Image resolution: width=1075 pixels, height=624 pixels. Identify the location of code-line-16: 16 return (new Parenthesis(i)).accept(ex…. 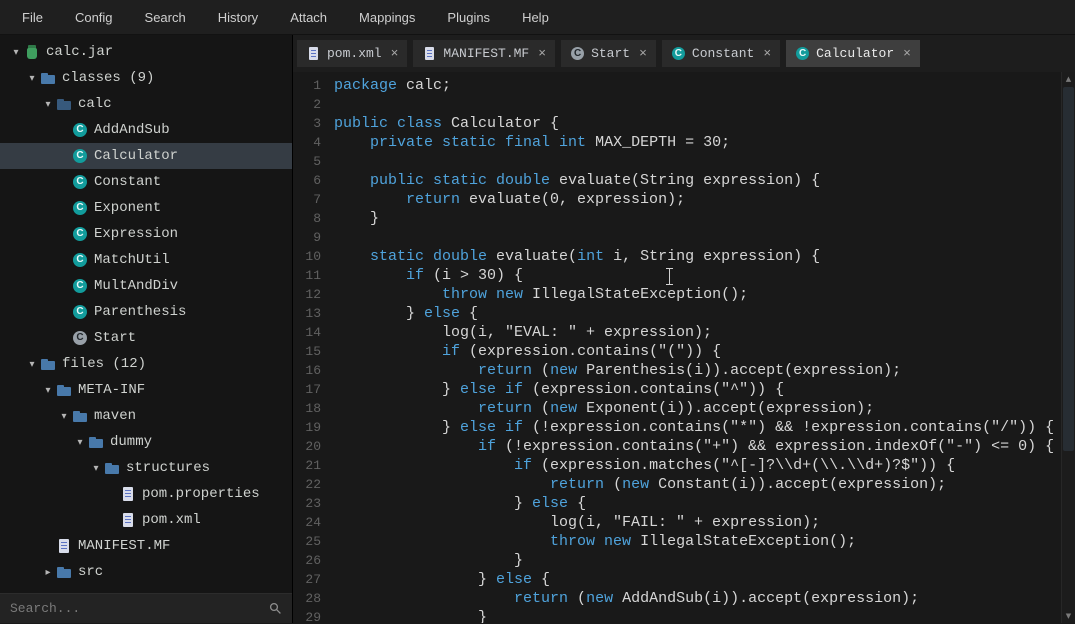
(677, 370).